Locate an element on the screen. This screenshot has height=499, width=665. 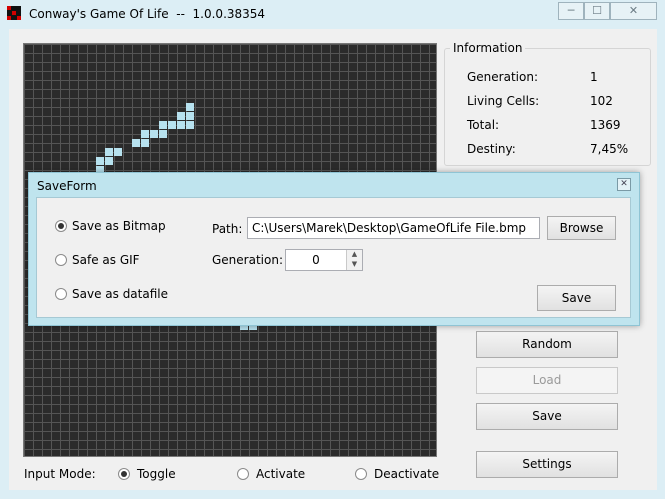
destiny-value: 7,45% is located at coordinates (609, 149).